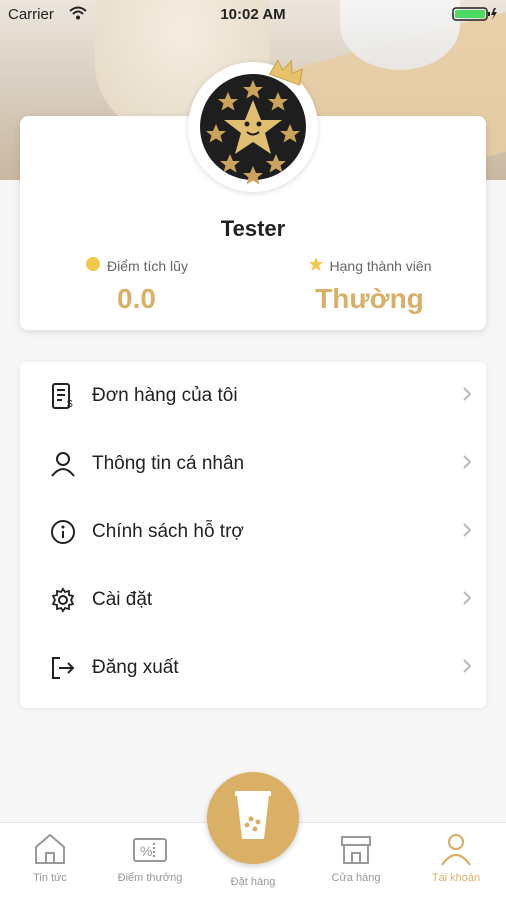  I want to click on status-bar: Carrier 10:02 AM, so click(253, 15).